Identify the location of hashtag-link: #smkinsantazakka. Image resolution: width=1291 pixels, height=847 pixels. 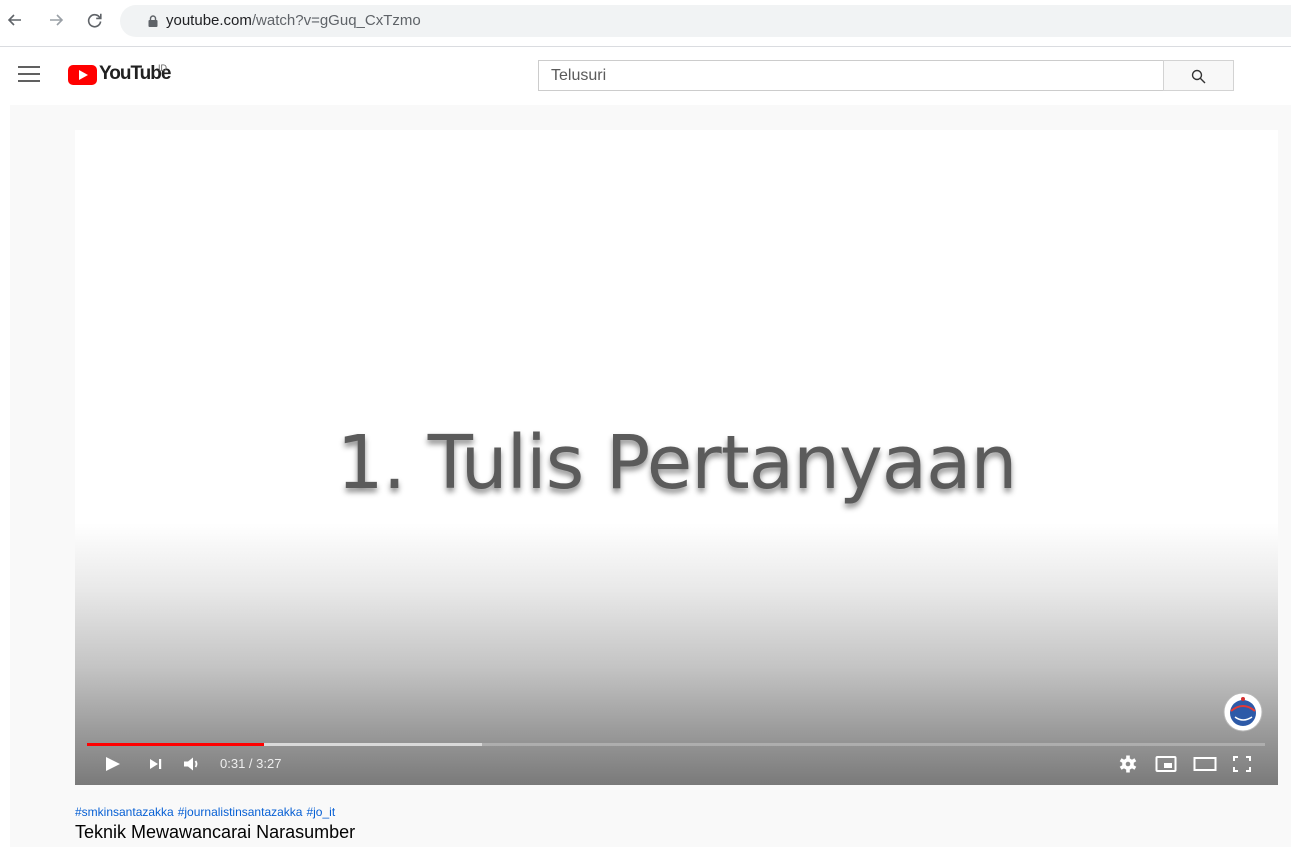
(124, 812).